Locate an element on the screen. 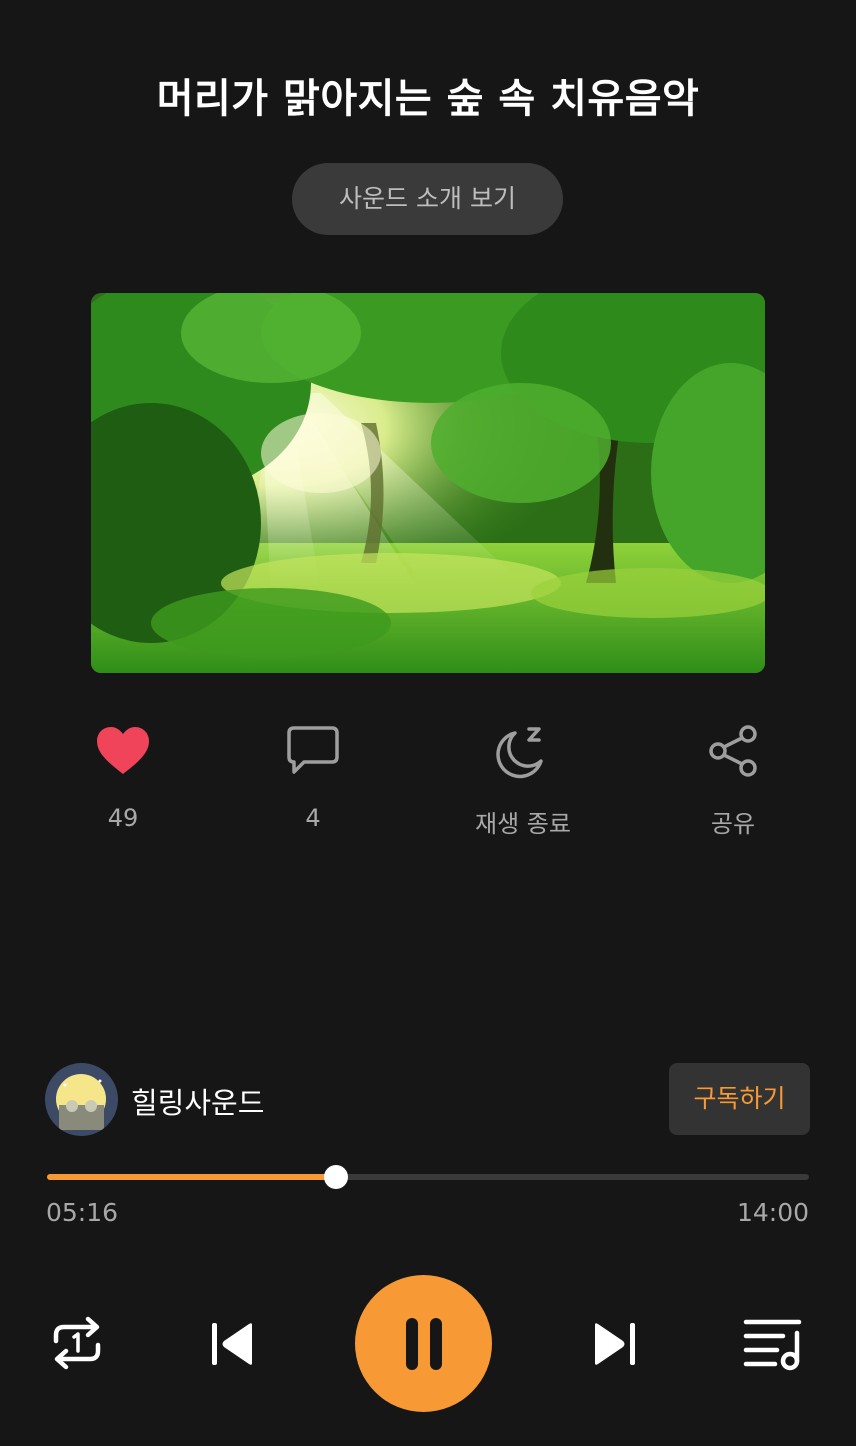 The height and width of the screenshot is (1446, 856). heart-icon is located at coordinates (123, 750).